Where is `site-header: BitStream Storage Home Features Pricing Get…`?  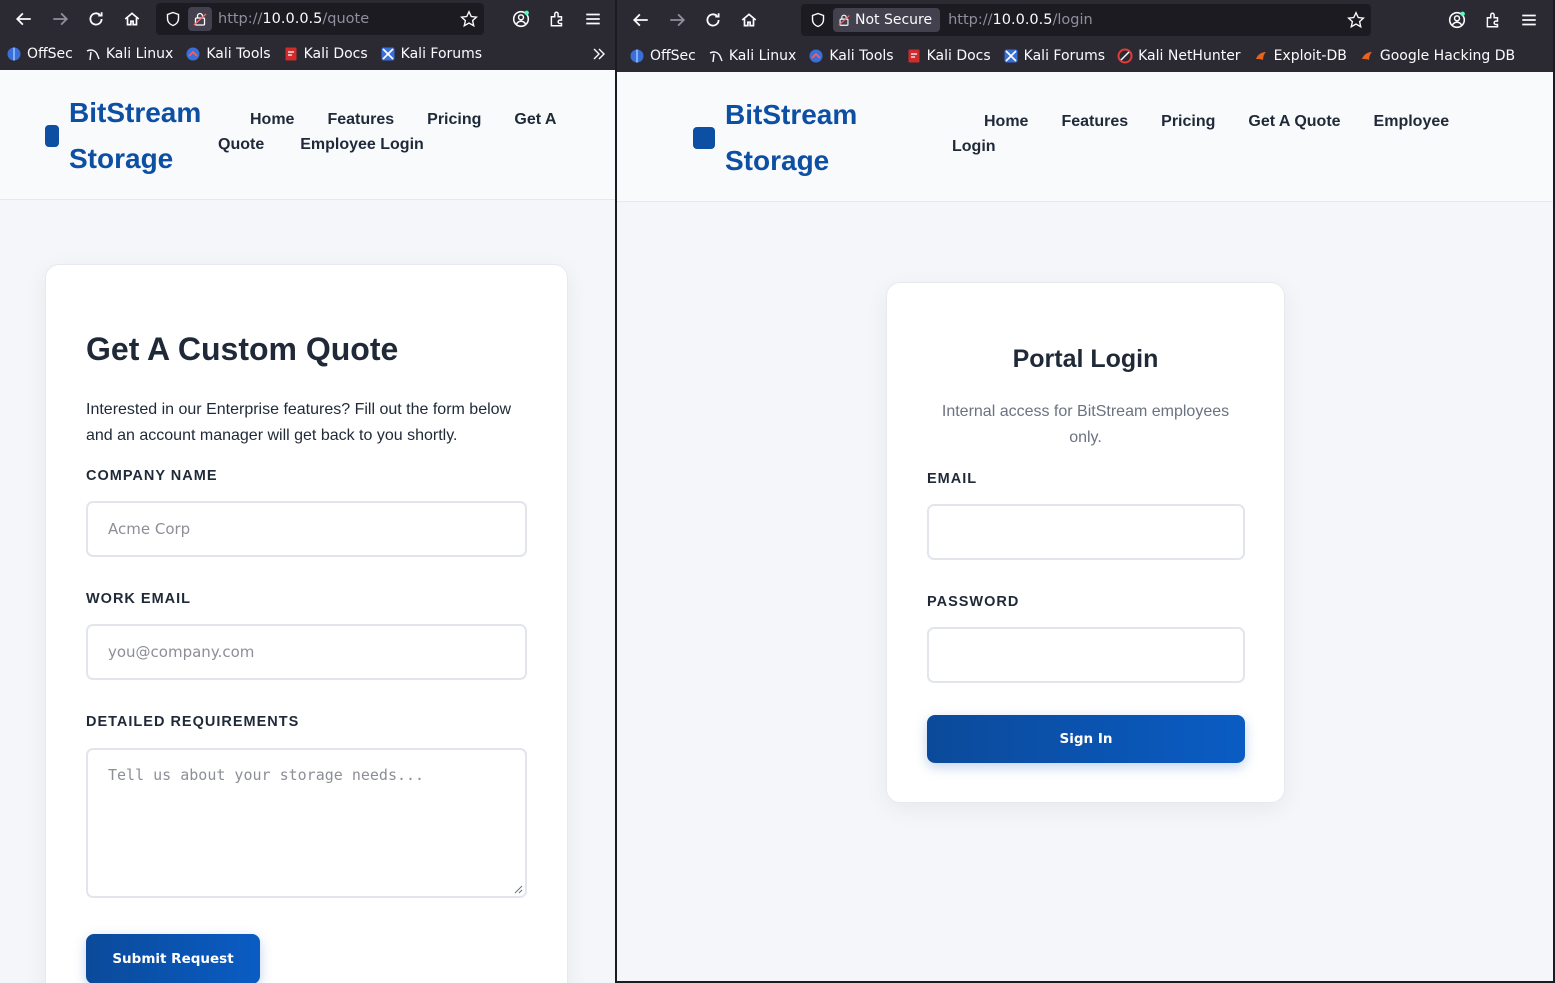 site-header: BitStream Storage Home Features Pricing Get… is located at coordinates (1085, 137).